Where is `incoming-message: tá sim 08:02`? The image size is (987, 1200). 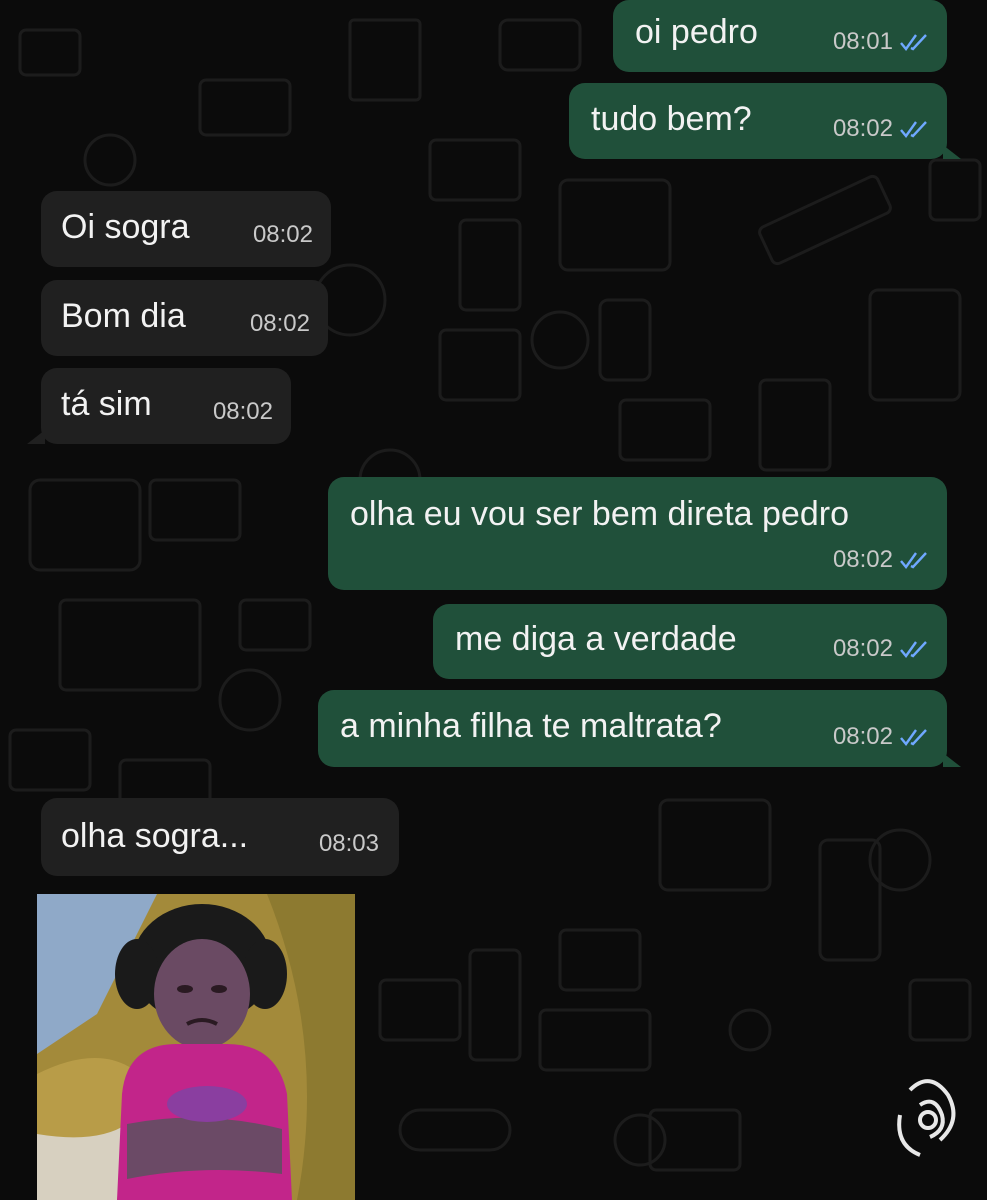 incoming-message: tá sim 08:02 is located at coordinates (159, 406).